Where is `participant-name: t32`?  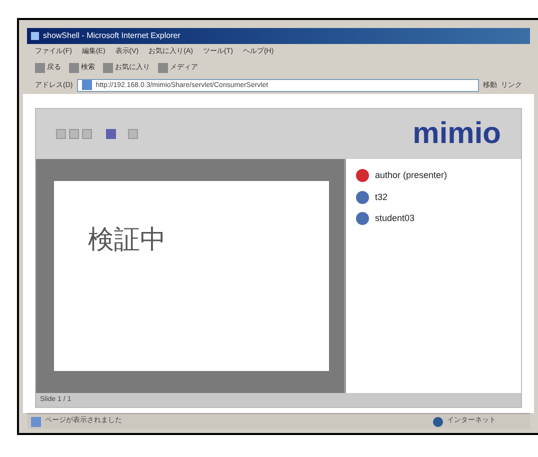 participant-name: t32 is located at coordinates (381, 197).